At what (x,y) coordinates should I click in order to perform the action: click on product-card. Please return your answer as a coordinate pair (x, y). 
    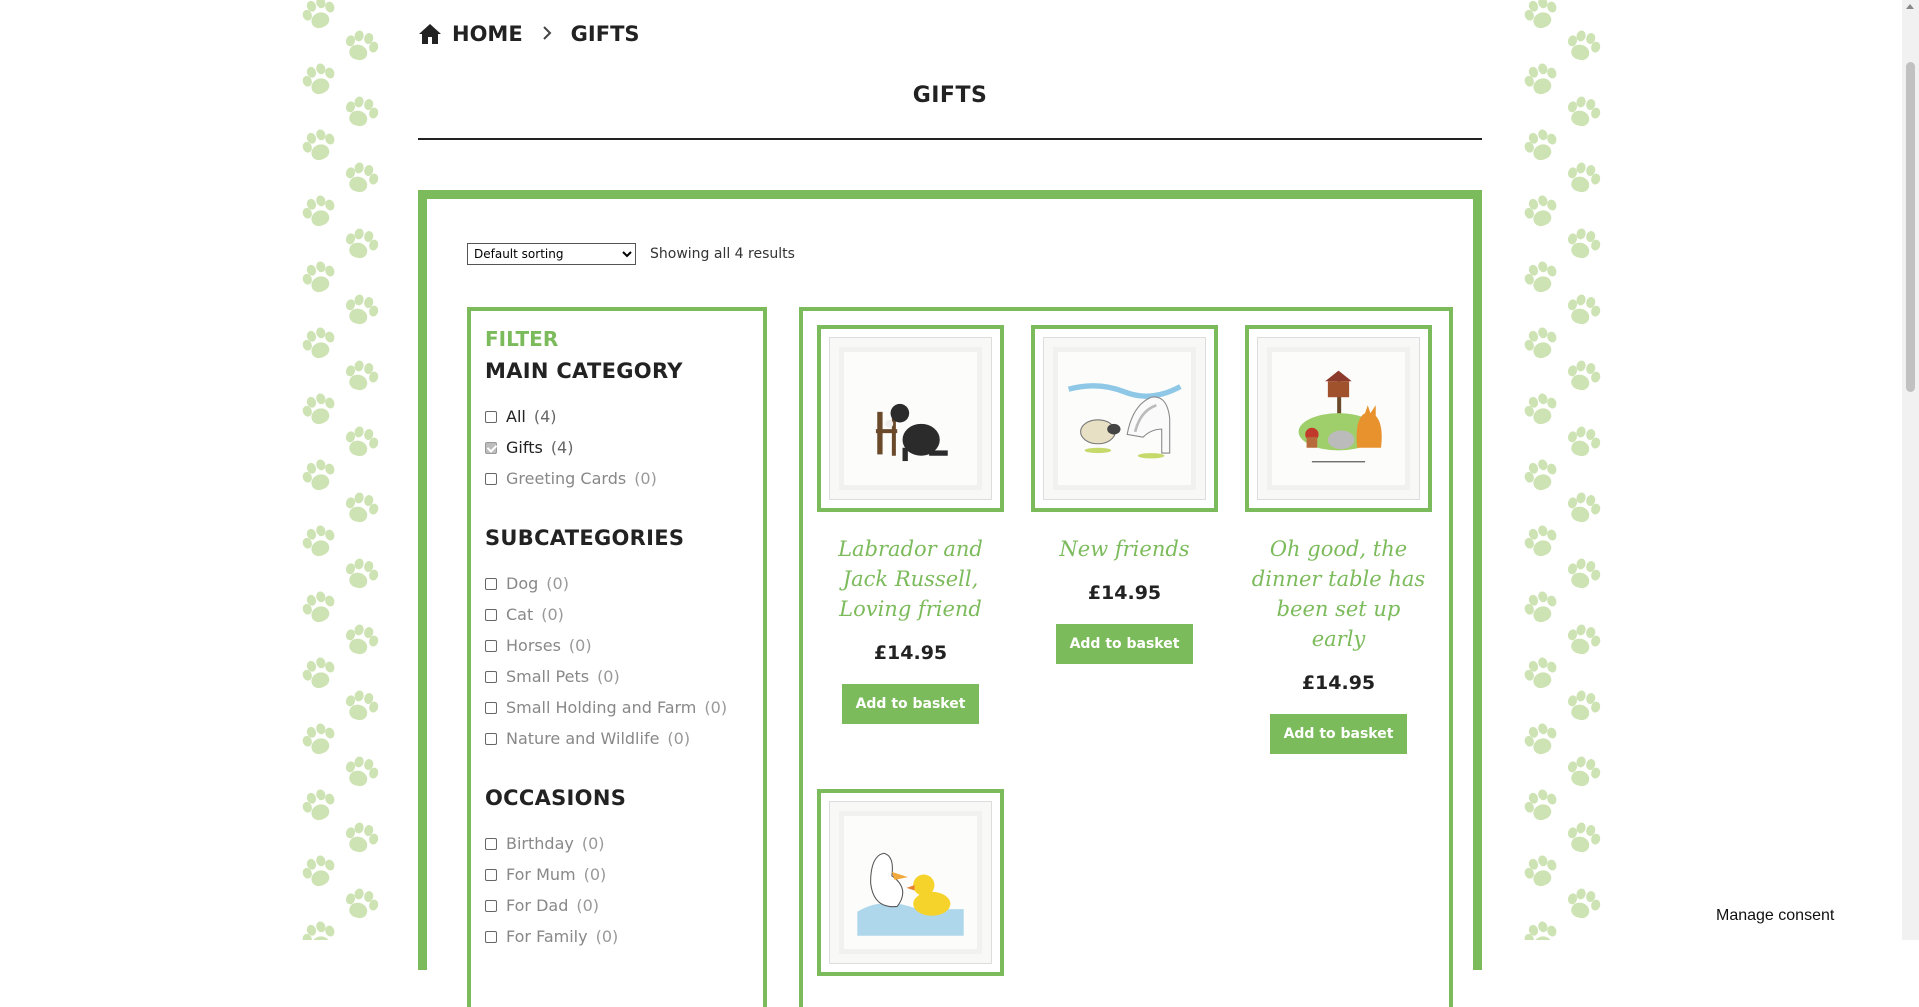
    Looking at the image, I should click on (910, 882).